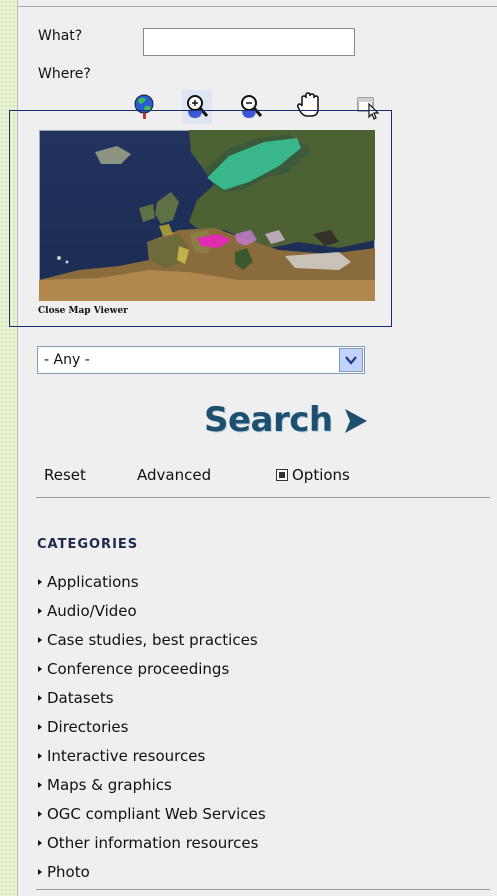 Image resolution: width=497 pixels, height=896 pixels. What do you see at coordinates (152, 611) in the screenshot?
I see `category-item: Audio/Video` at bounding box center [152, 611].